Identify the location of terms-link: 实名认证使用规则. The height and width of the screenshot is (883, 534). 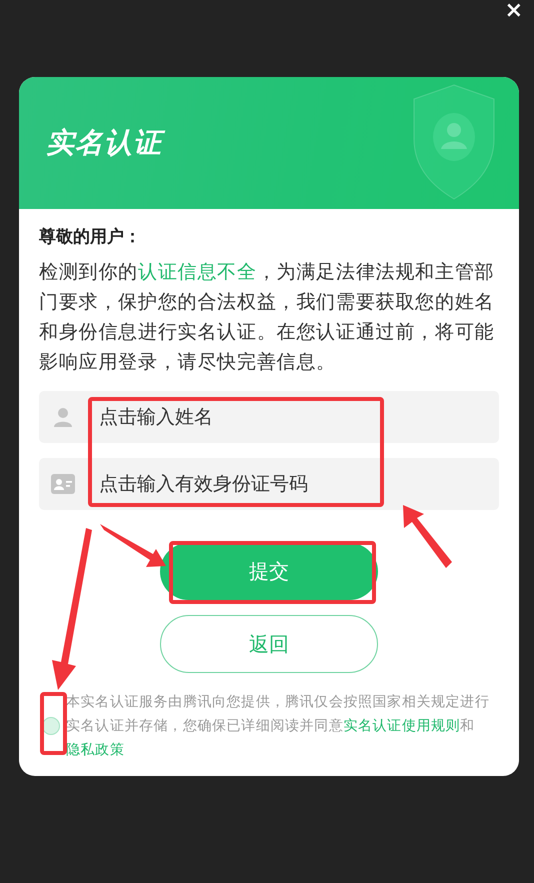
(401, 726).